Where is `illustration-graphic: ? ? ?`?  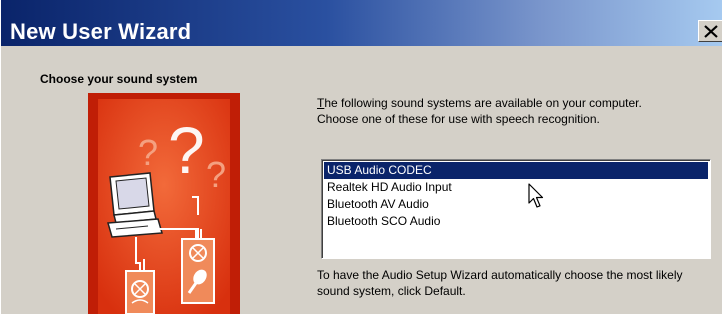
illustration-graphic: ? ? ? is located at coordinates (164, 203).